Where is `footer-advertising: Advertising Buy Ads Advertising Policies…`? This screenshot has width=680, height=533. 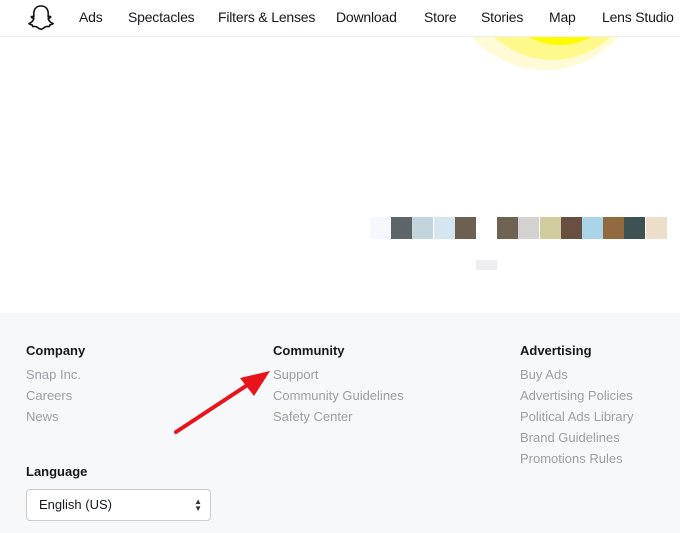
footer-advertising: Advertising Buy Ads Advertising Policies… is located at coordinates (576, 406).